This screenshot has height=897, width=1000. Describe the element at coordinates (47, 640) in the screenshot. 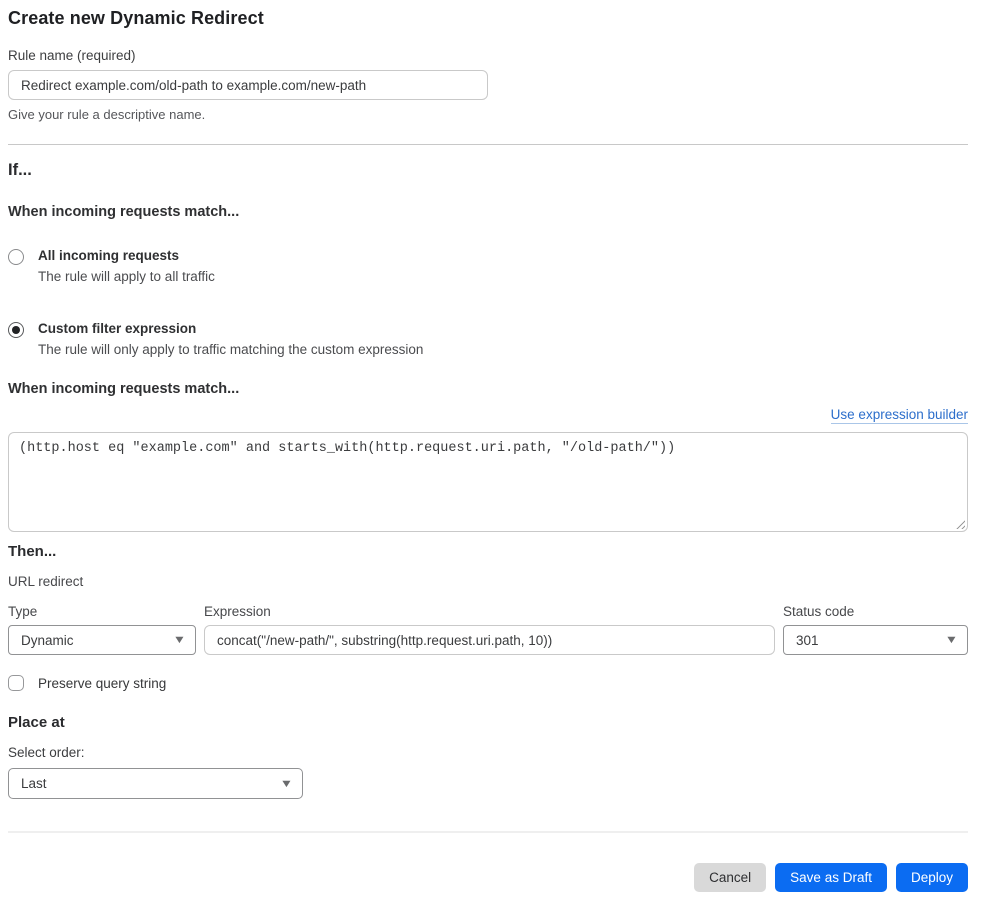

I see `type-select-value: Dynamic` at that location.